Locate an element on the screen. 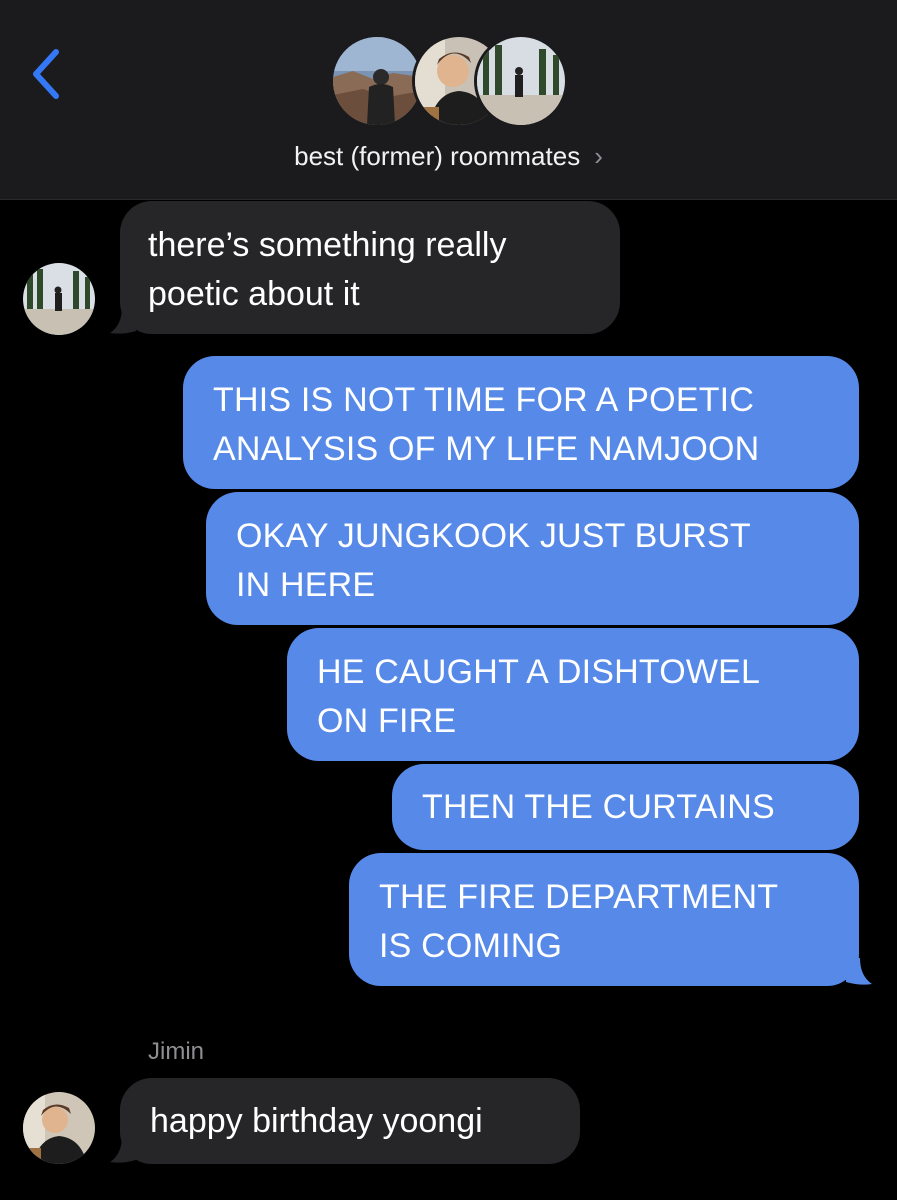 The height and width of the screenshot is (1200, 897). group-name-button: best (former) roommates › is located at coordinates (448, 156).